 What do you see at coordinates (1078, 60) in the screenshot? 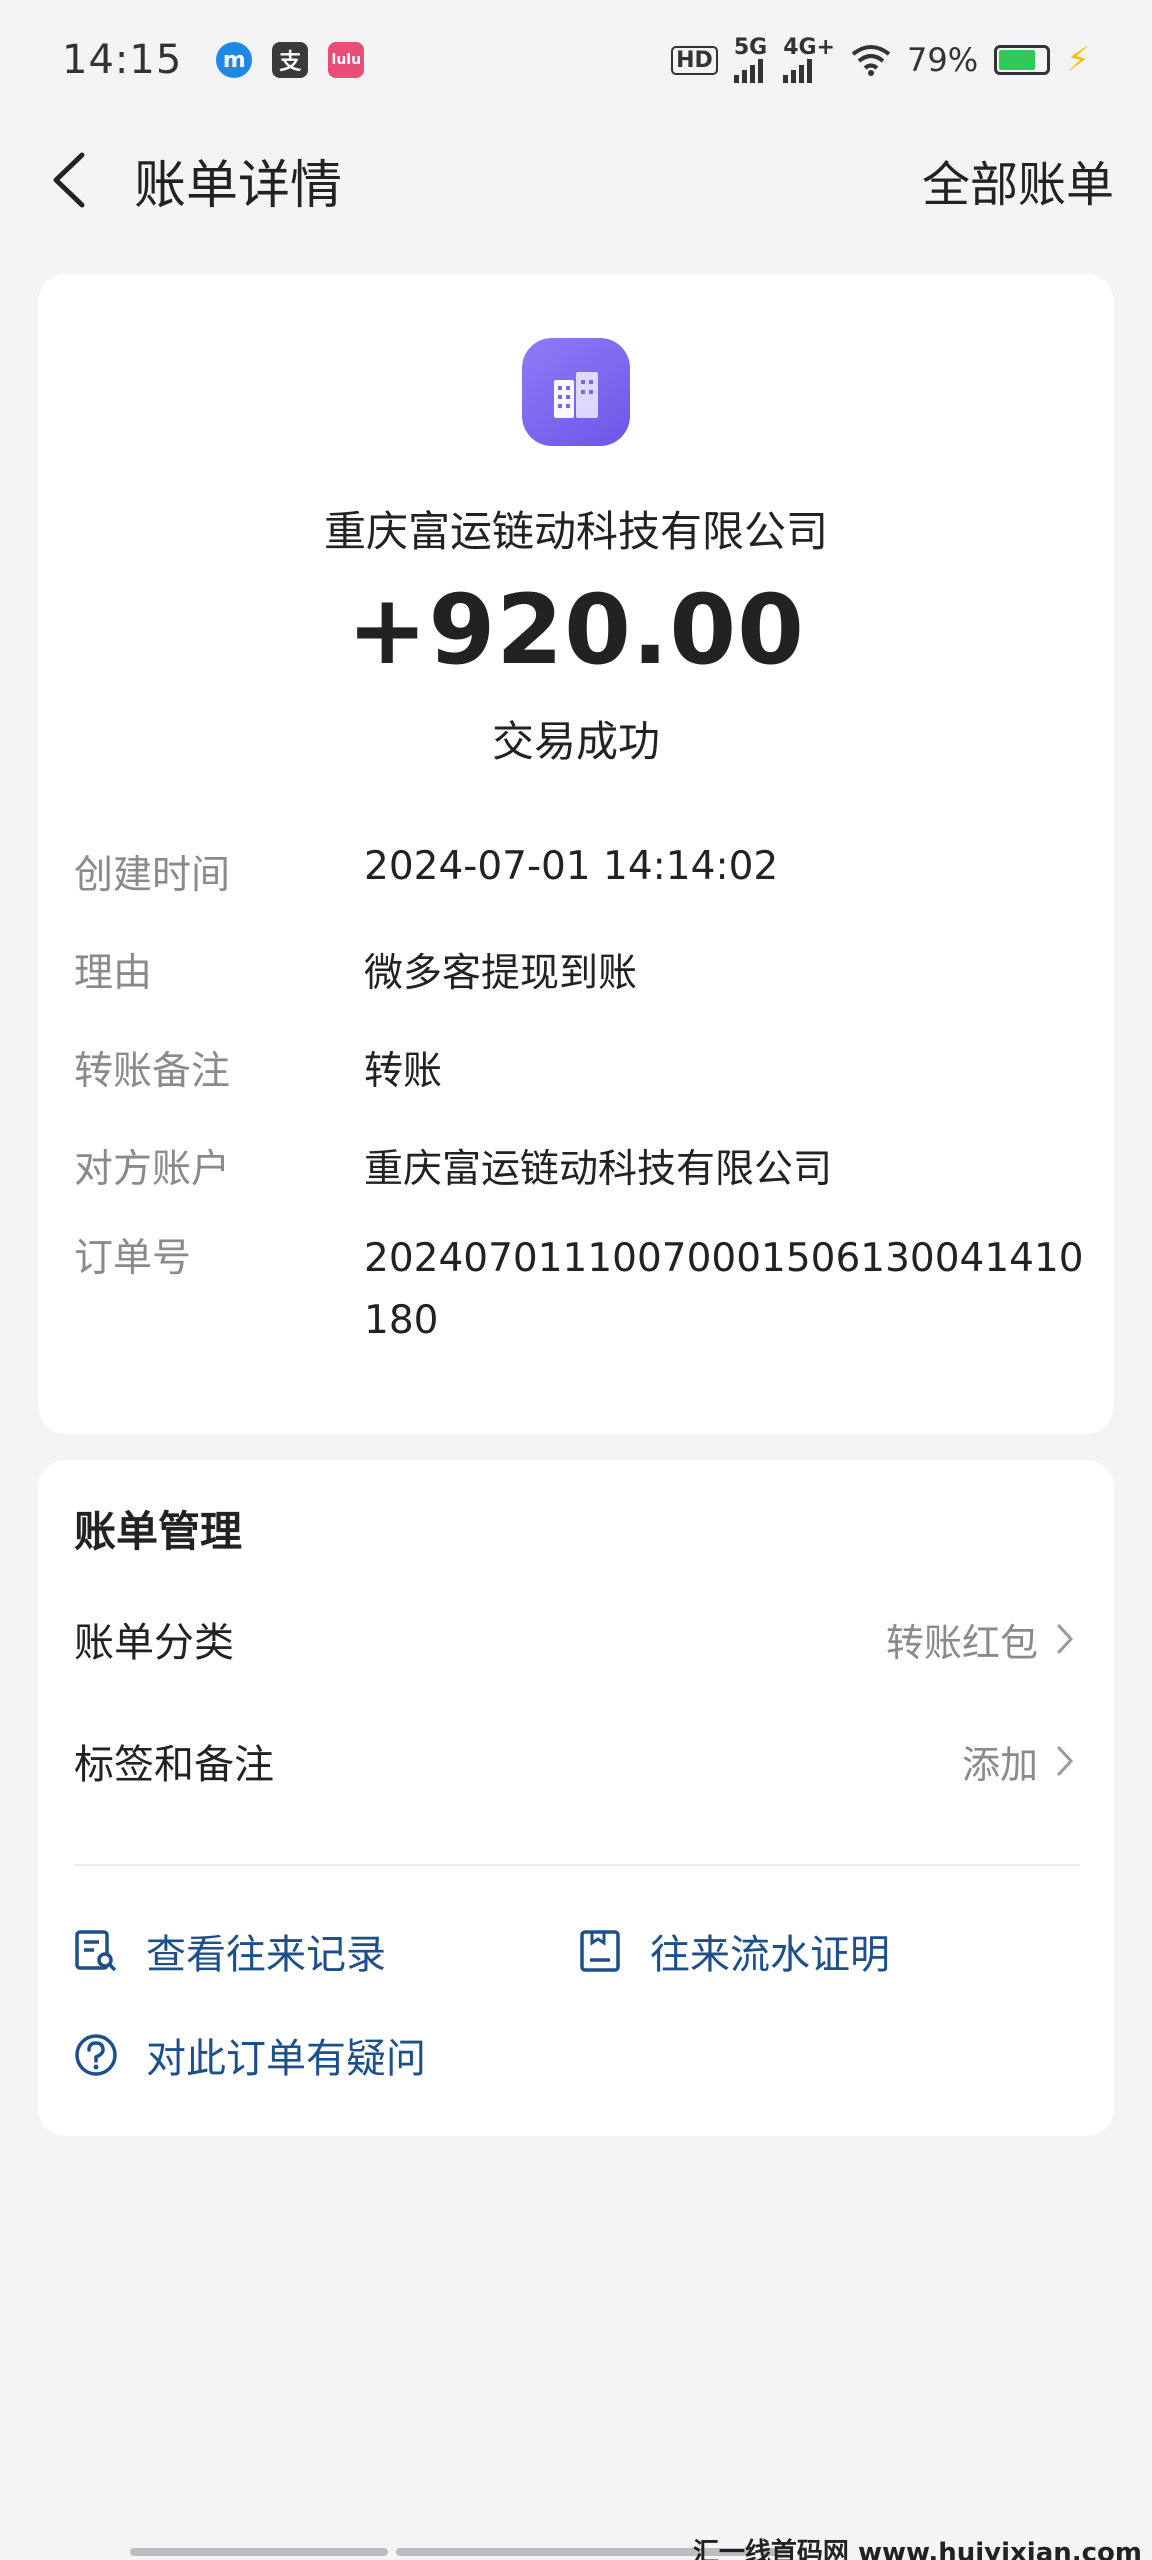
I see `charging-icon: ⚡` at bounding box center [1078, 60].